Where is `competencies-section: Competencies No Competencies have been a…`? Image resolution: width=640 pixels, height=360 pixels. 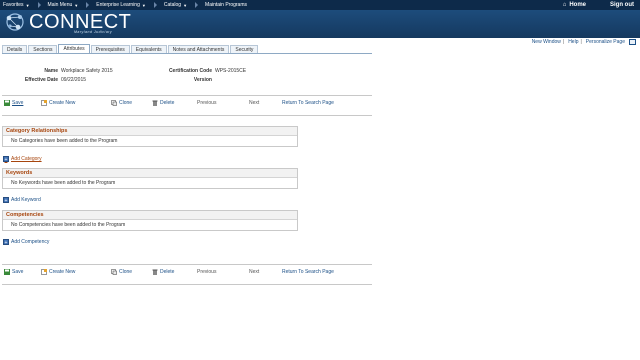 competencies-section: Competencies No Competencies have been a… is located at coordinates (150, 220).